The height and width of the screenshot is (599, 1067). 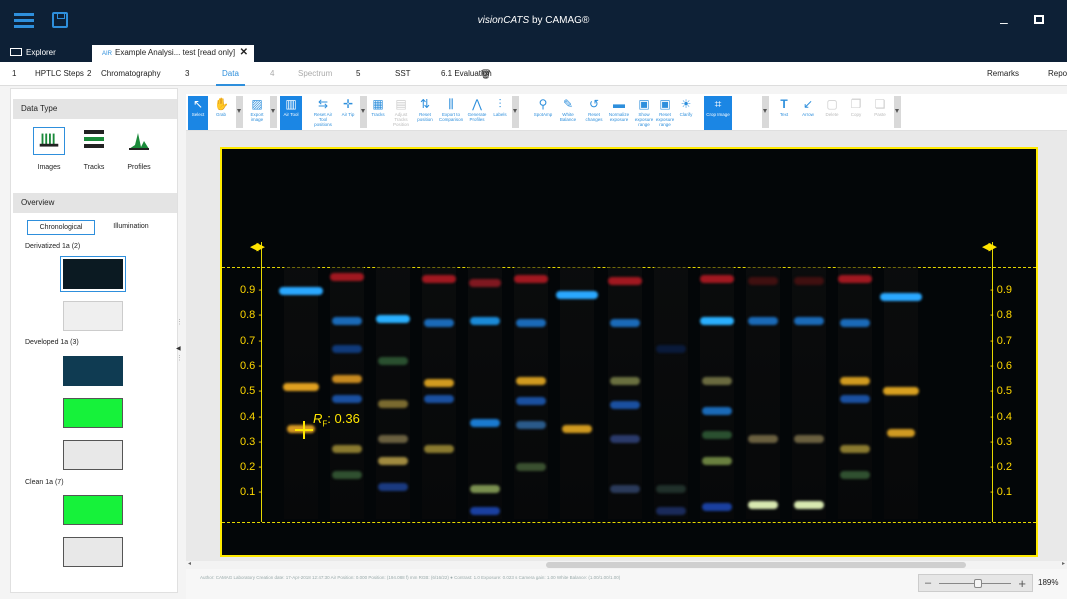 What do you see at coordinates (500, 113) in the screenshot?
I see `labels-button: ⫶ Labels` at bounding box center [500, 113].